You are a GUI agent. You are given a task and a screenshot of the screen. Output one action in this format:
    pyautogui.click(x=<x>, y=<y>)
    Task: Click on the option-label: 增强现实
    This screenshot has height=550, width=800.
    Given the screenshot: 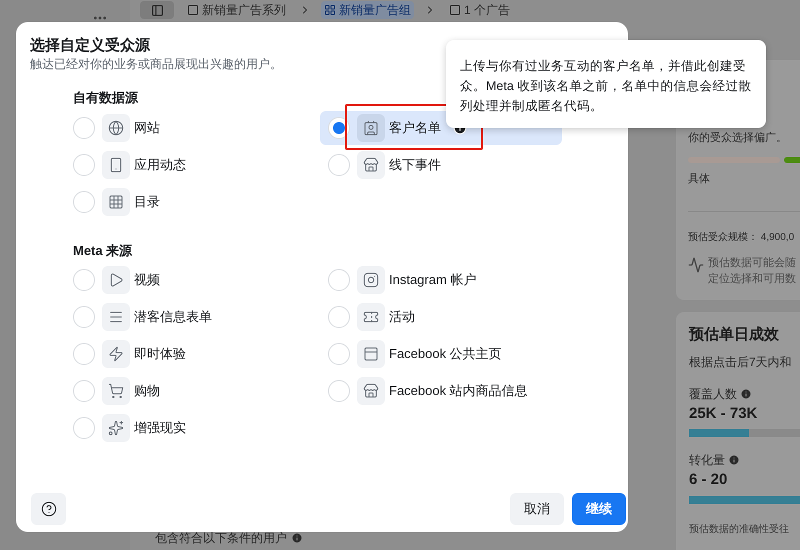 What is the action you would take?
    pyautogui.click(x=160, y=428)
    